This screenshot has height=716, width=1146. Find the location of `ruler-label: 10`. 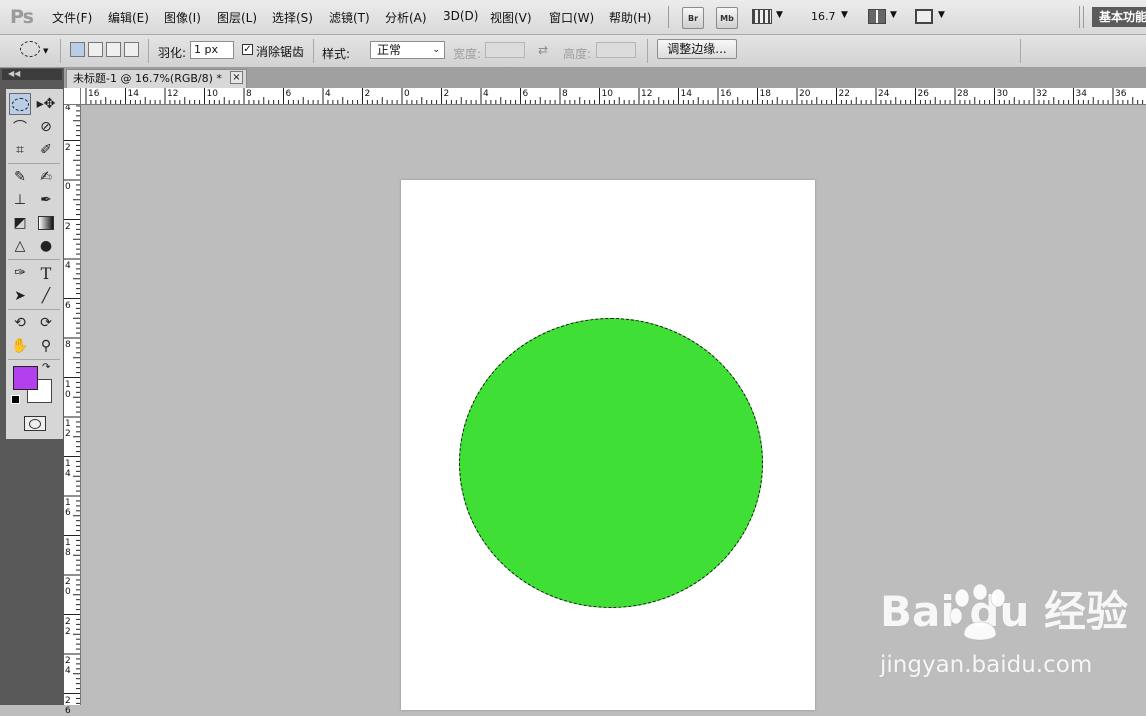

ruler-label: 10 is located at coordinates (607, 94).